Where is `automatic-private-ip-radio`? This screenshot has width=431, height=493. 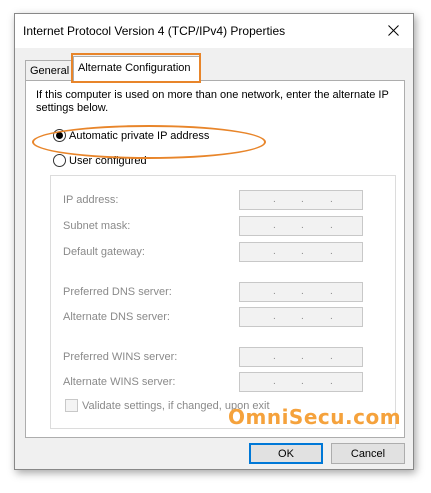
automatic-private-ip-radio is located at coordinates (59, 135).